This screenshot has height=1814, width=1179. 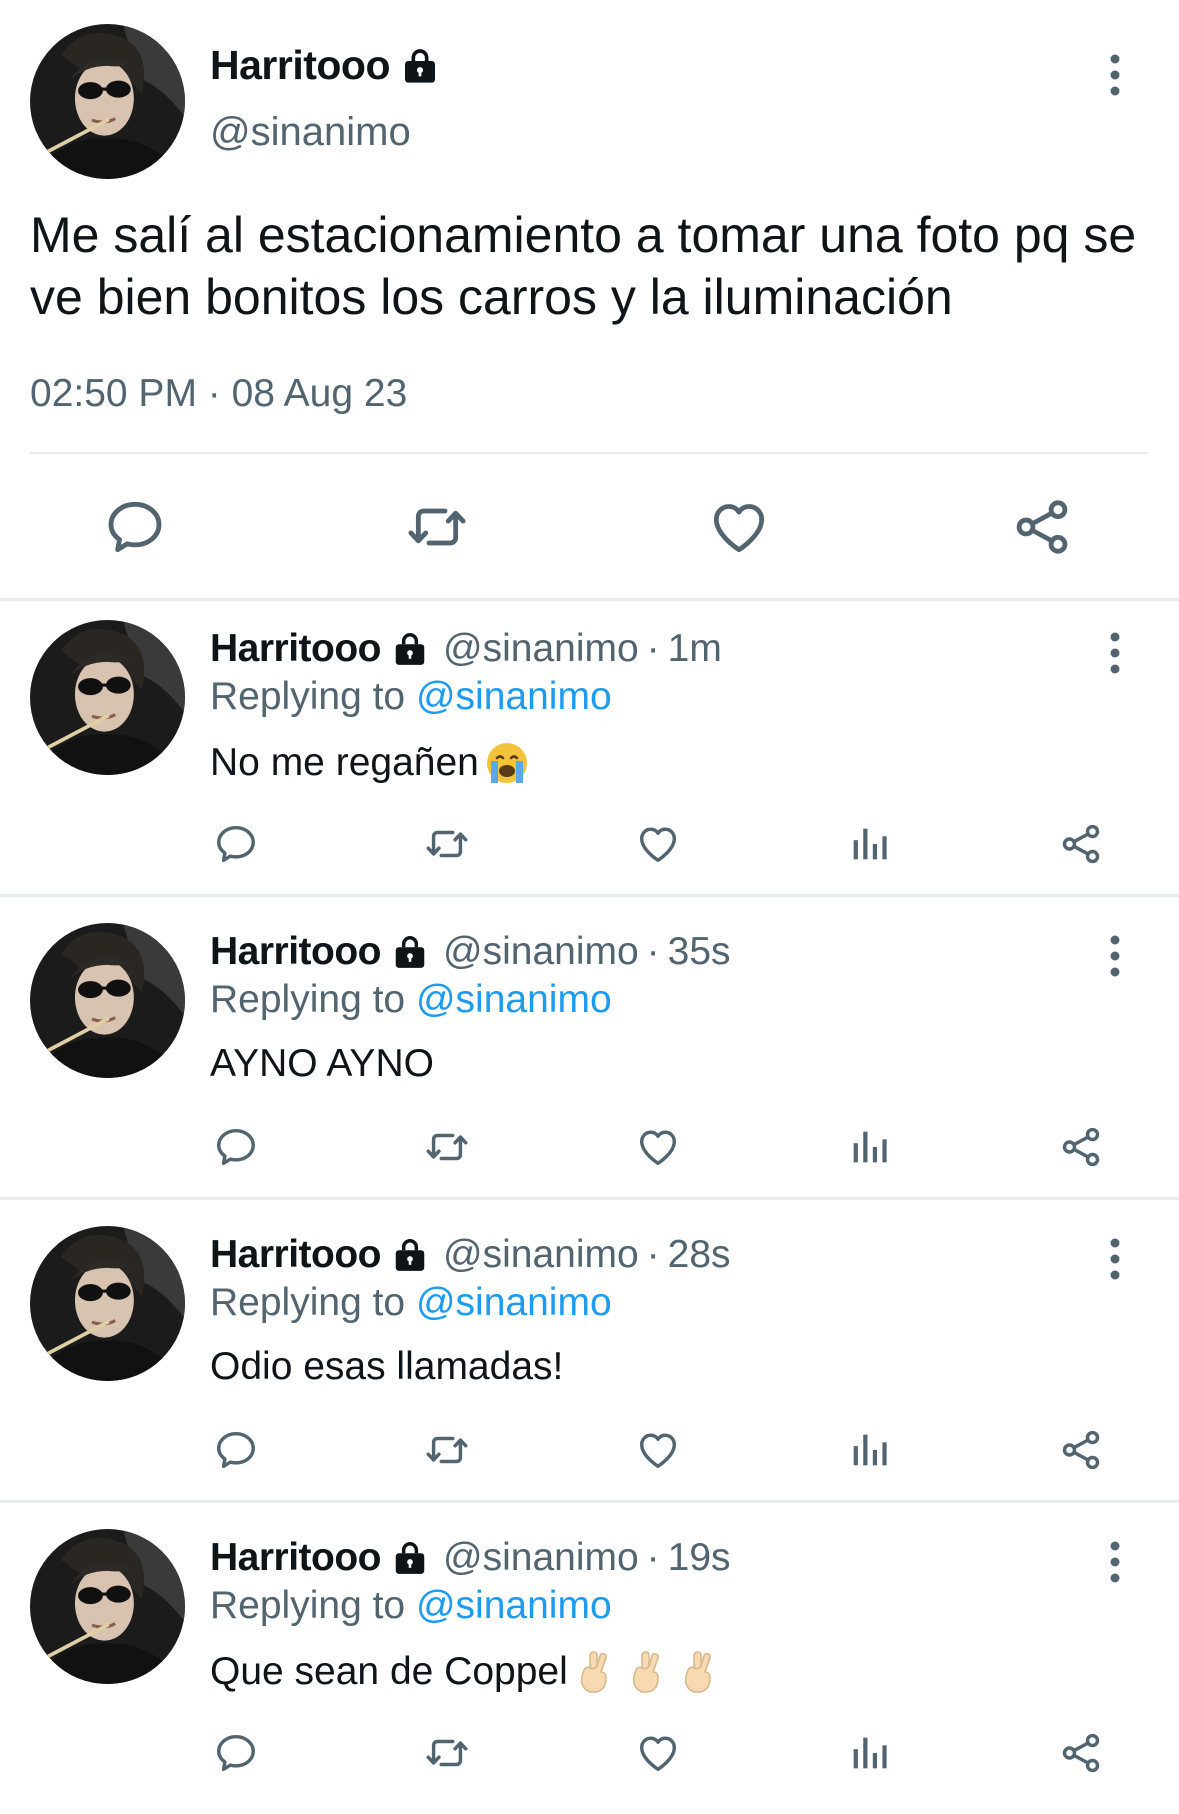 I want to click on reply-text-row: Que sean de Coppel, so click(x=467, y=1672).